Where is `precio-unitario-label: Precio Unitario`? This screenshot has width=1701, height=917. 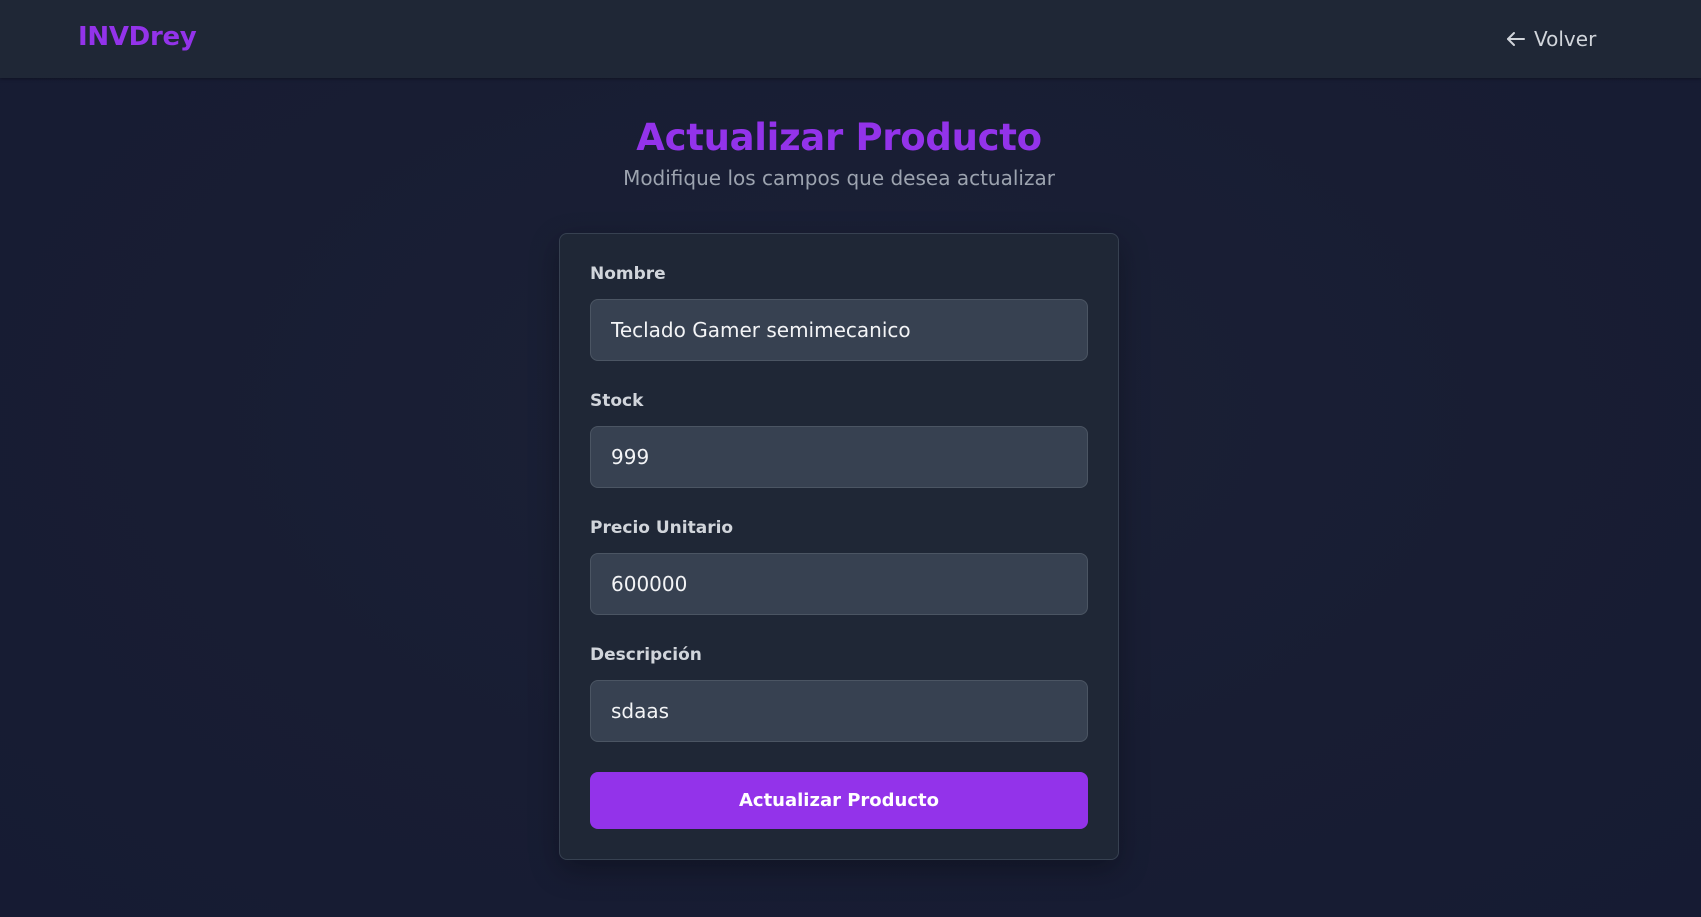
precio-unitario-label: Precio Unitario is located at coordinates (662, 528).